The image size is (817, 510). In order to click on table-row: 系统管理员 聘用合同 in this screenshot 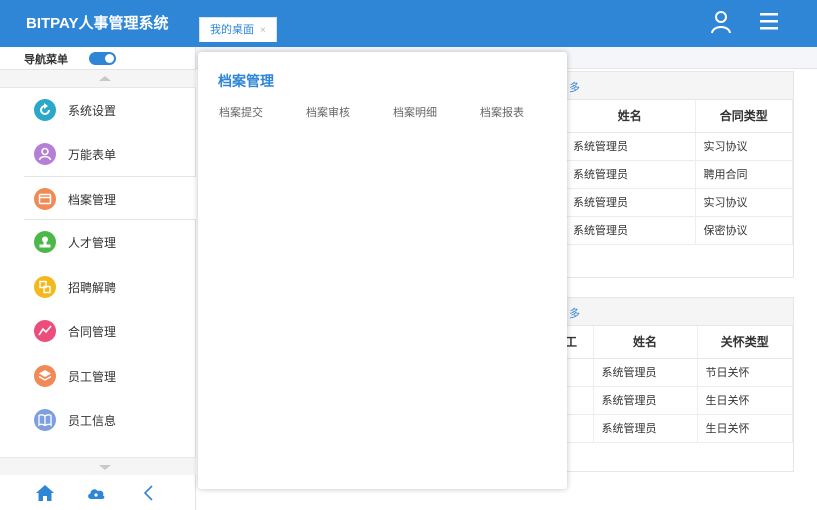, I will do `click(679, 174)`.